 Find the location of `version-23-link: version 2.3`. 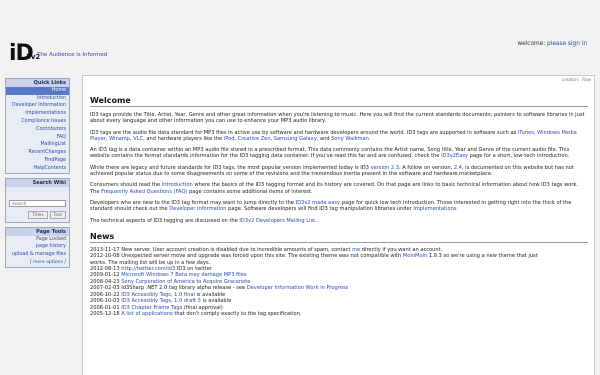

version-23-link: version 2.3 is located at coordinates (385, 168).